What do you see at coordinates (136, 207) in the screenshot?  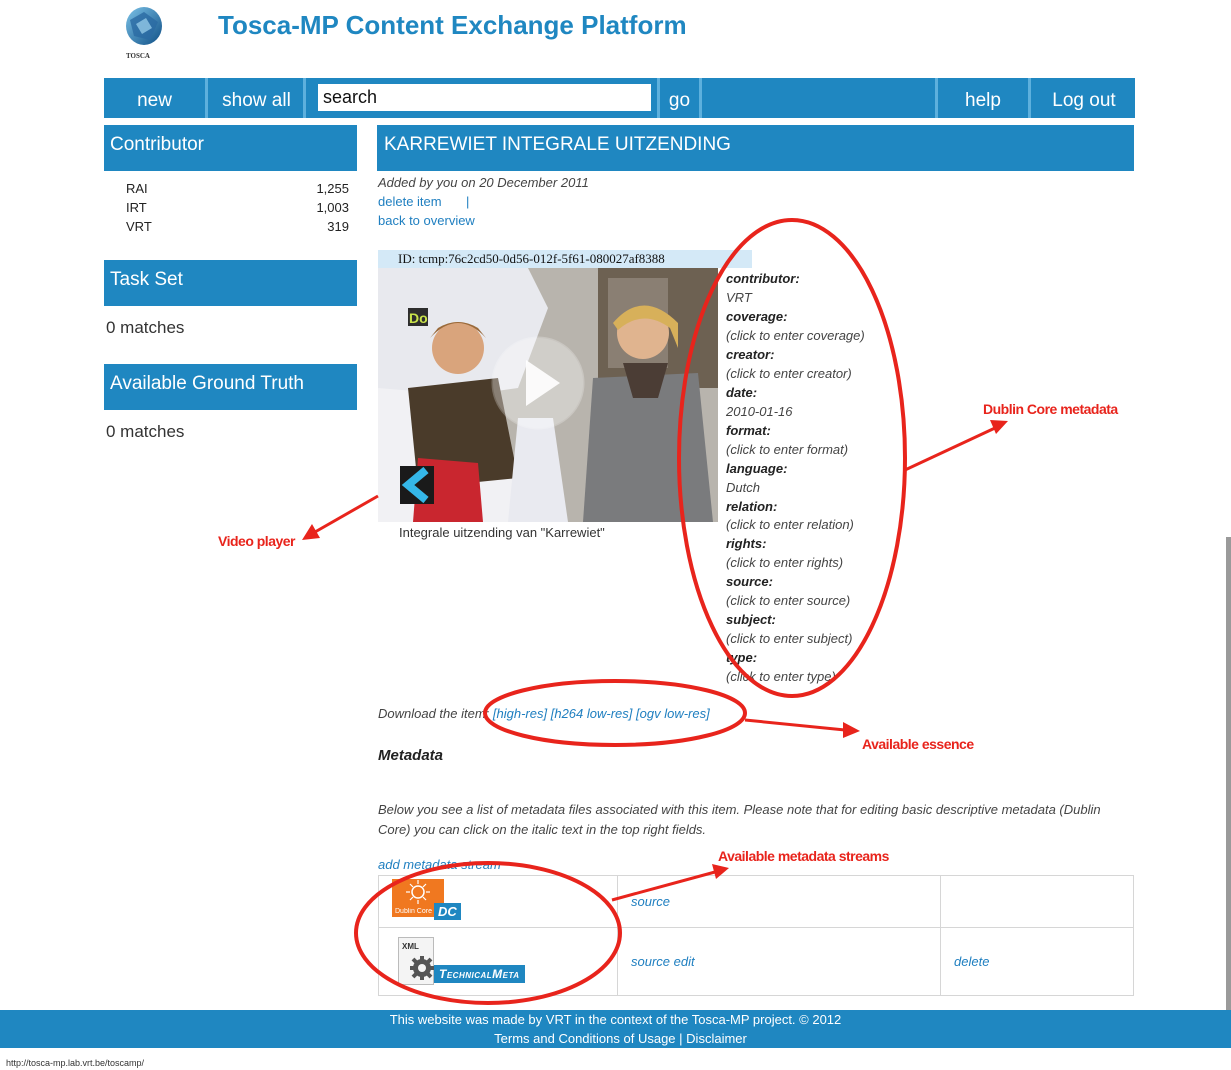 I see `contributor-name: IRT` at bounding box center [136, 207].